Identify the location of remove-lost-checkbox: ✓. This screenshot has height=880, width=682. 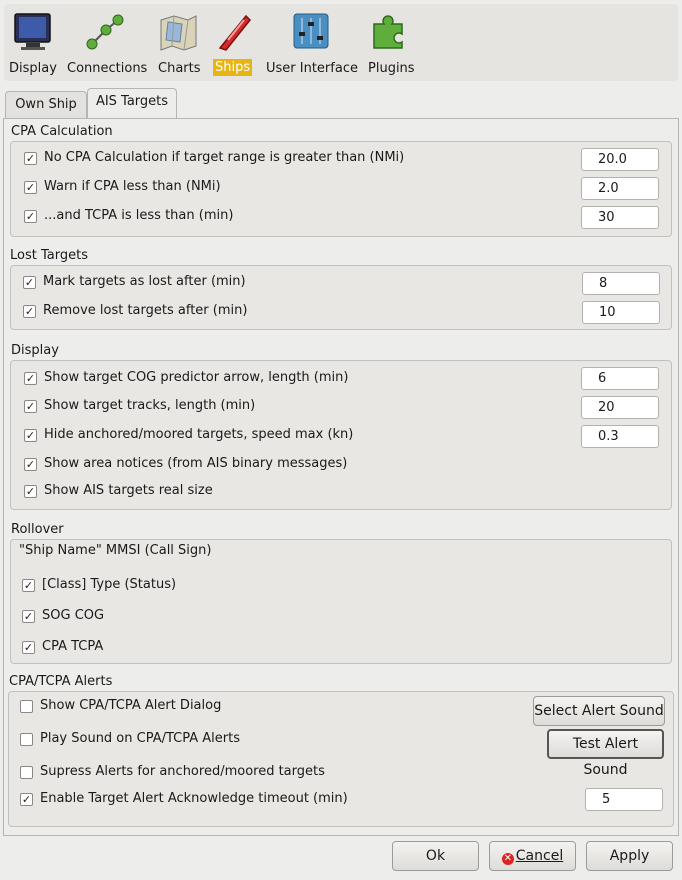
(29, 311).